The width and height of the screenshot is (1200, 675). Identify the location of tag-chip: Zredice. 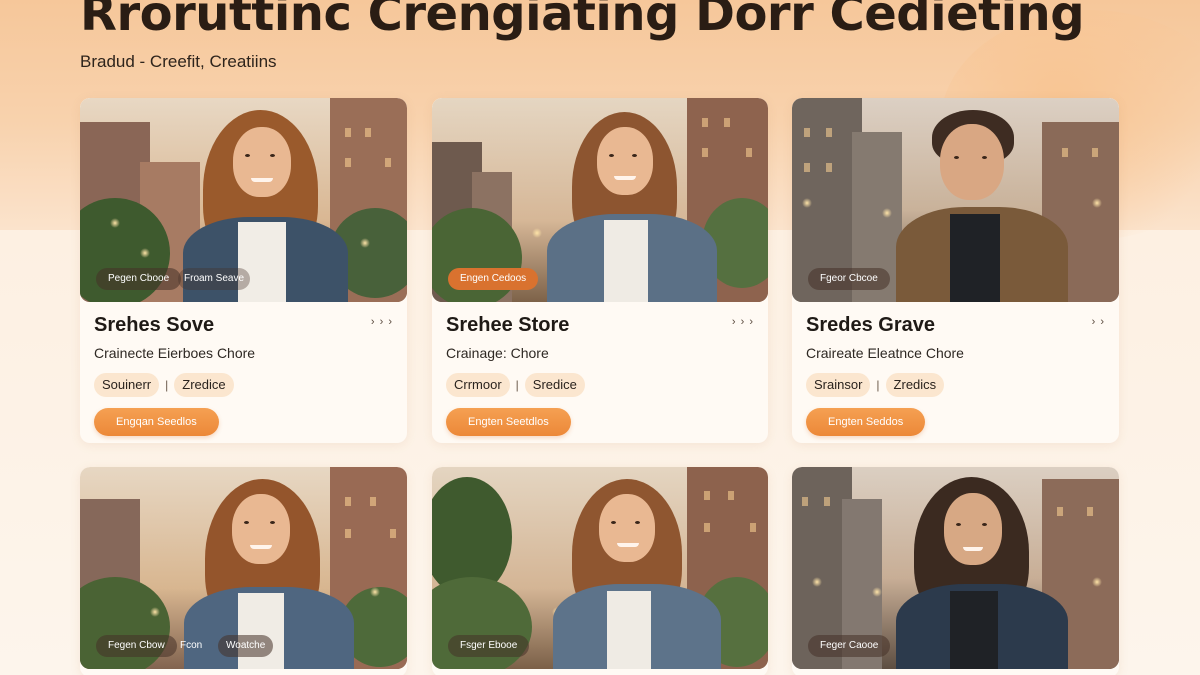
(204, 385).